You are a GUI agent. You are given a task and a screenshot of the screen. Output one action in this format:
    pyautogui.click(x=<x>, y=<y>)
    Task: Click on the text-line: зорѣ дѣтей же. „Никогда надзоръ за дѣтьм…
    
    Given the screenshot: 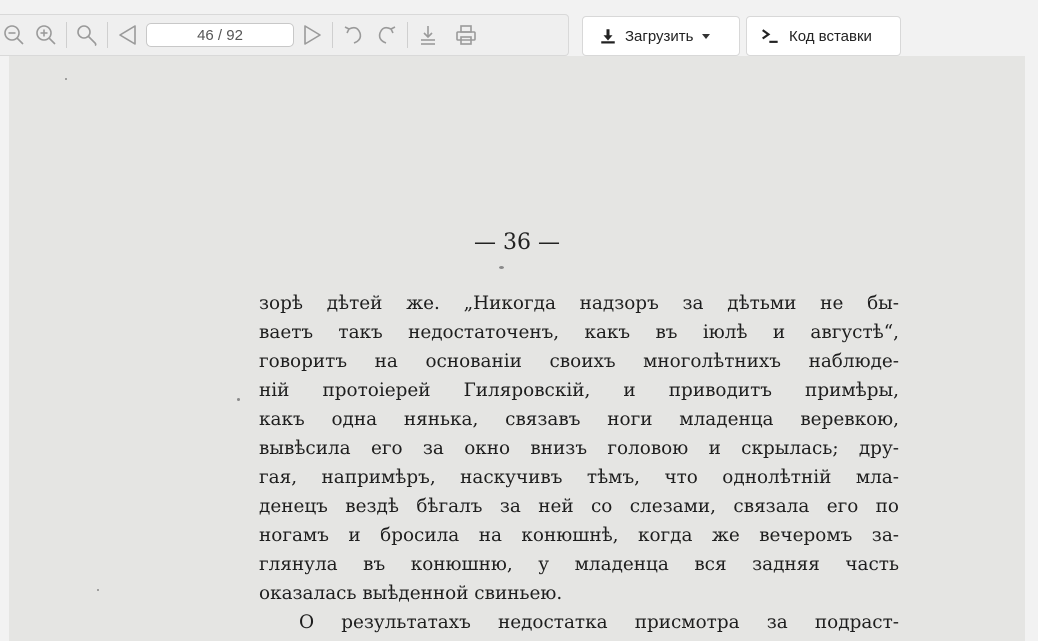 What is the action you would take?
    pyautogui.click(x=579, y=303)
    